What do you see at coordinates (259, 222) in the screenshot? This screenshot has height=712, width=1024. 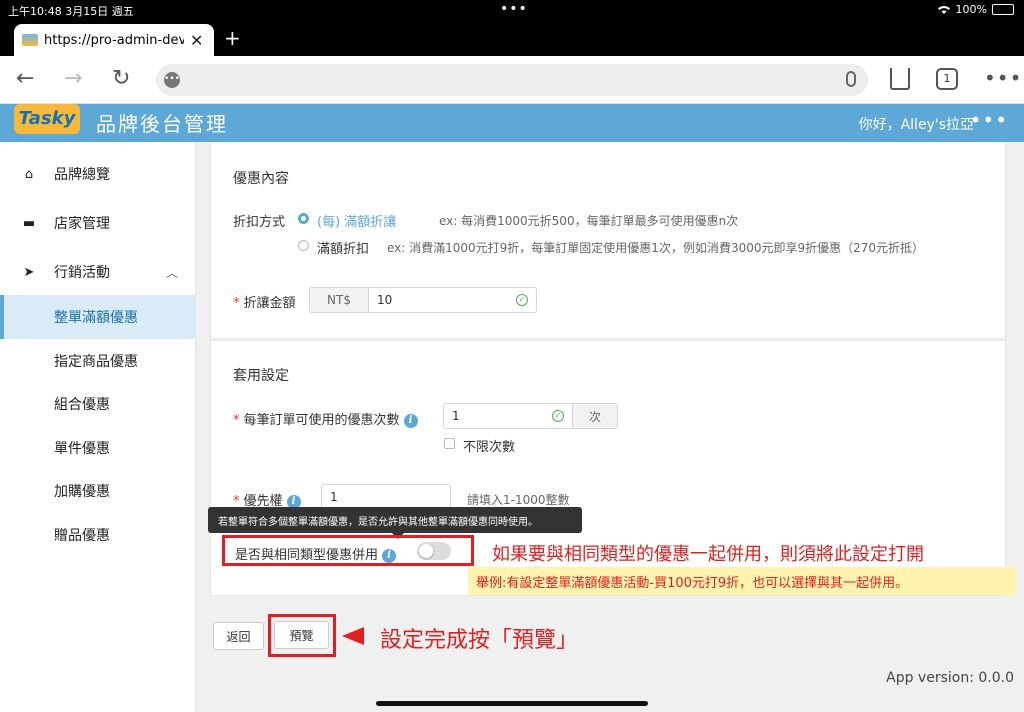 I see `discount-method-label: 折扣方式` at bounding box center [259, 222].